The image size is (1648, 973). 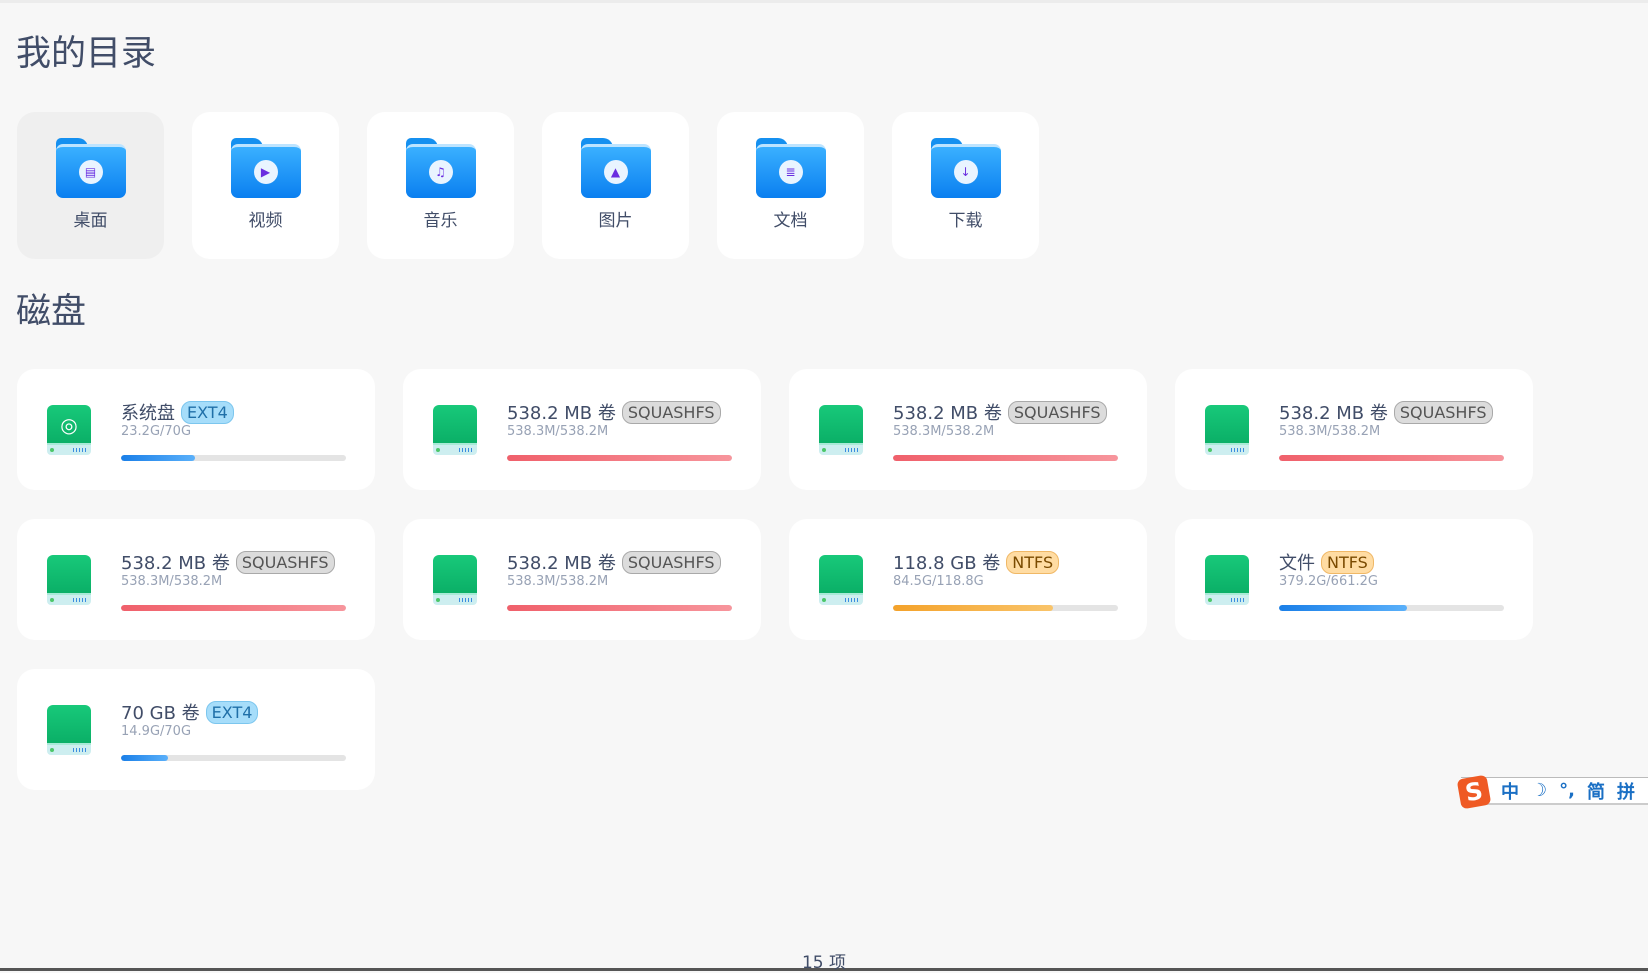 I want to click on folder-tile: ▤ 桌面, so click(x=90, y=185).